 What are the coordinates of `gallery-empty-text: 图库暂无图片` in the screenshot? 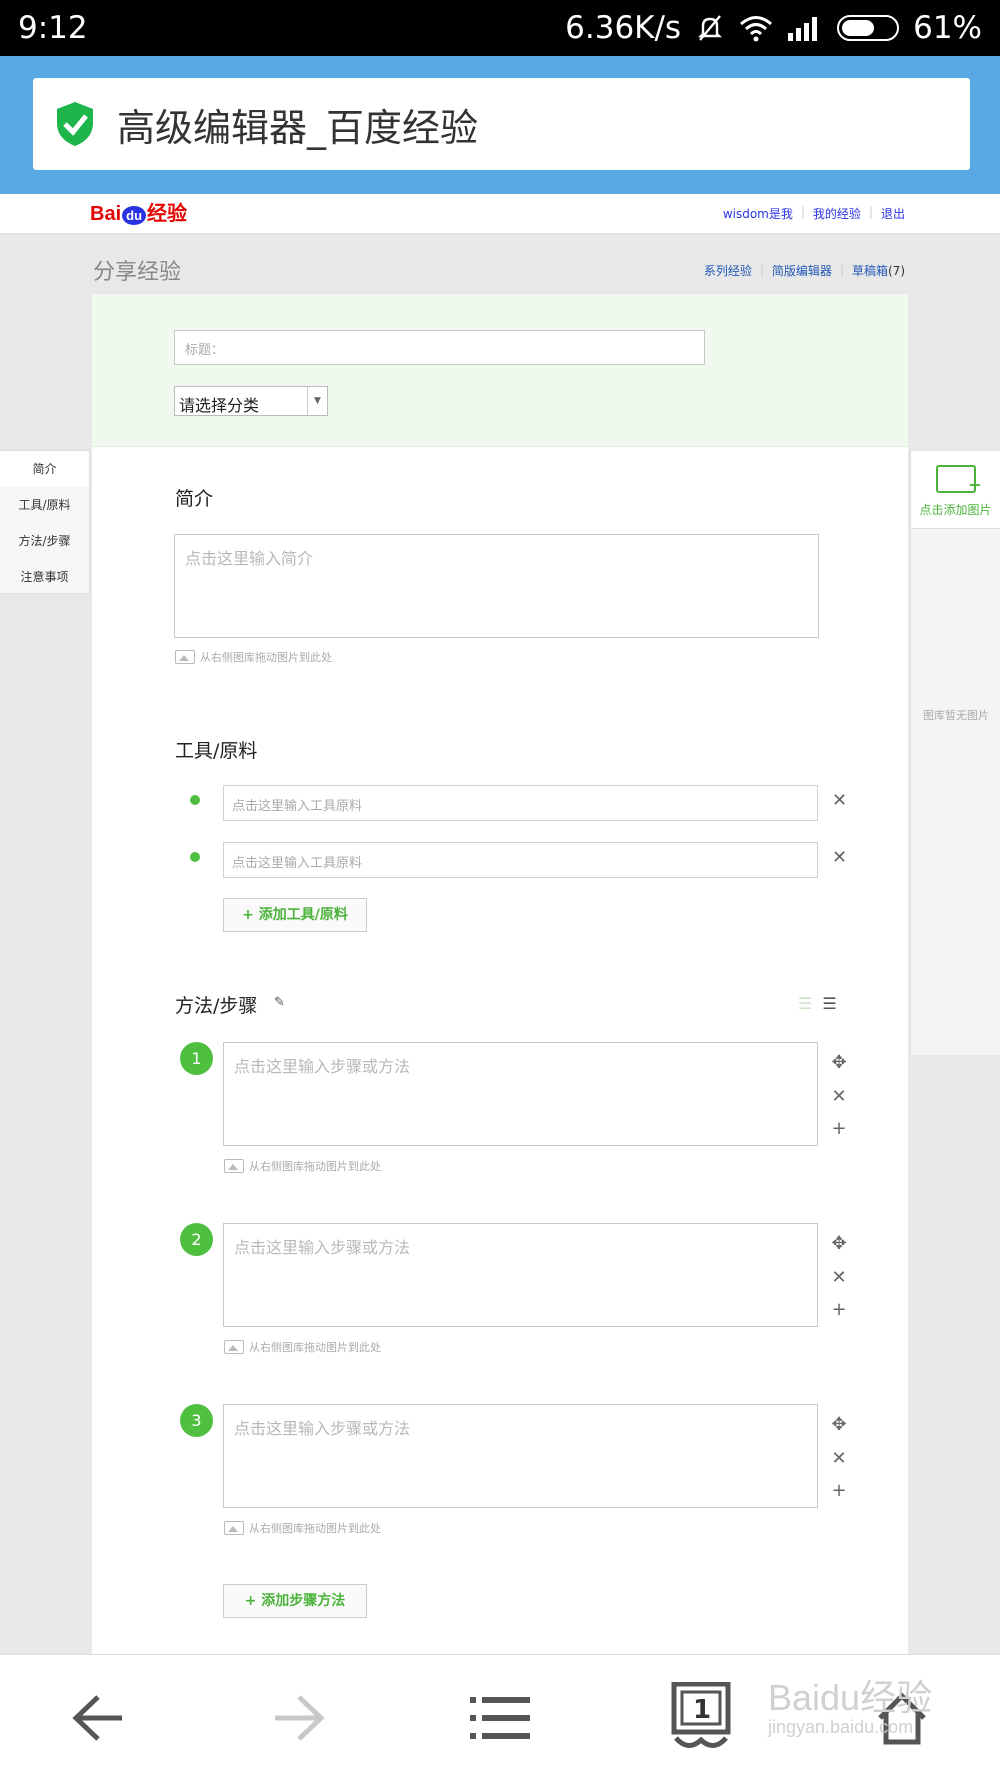 It's located at (956, 715).